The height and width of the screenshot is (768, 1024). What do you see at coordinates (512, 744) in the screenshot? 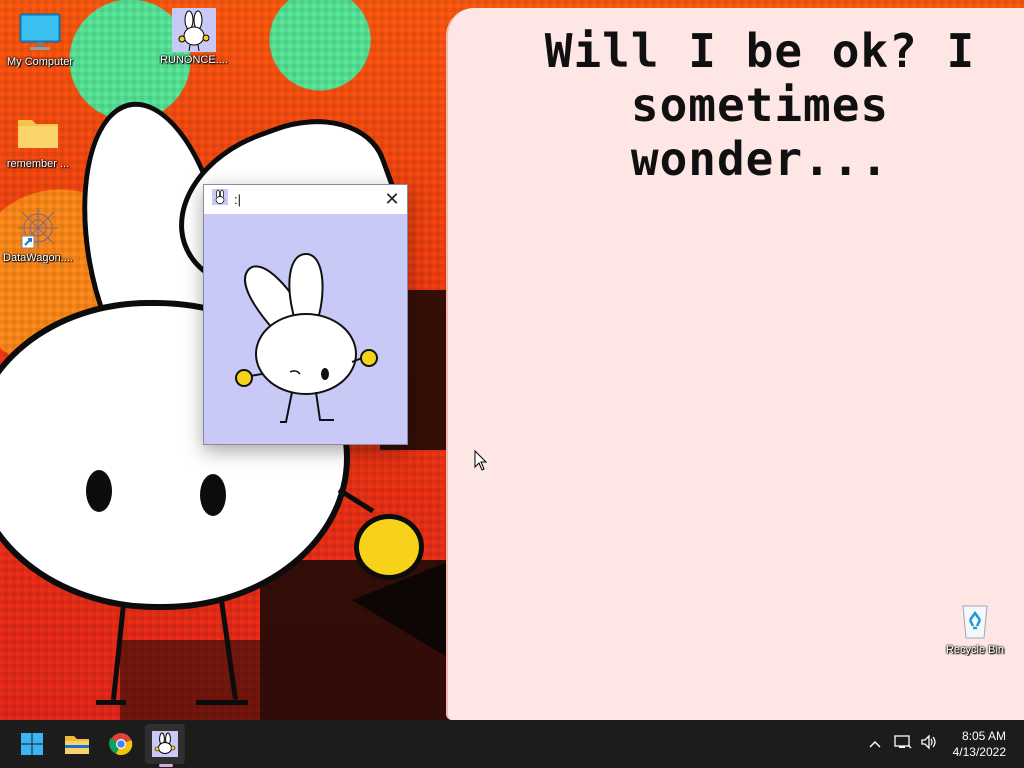
I see `taskbar: 8:05 AM 4/13/2022` at bounding box center [512, 744].